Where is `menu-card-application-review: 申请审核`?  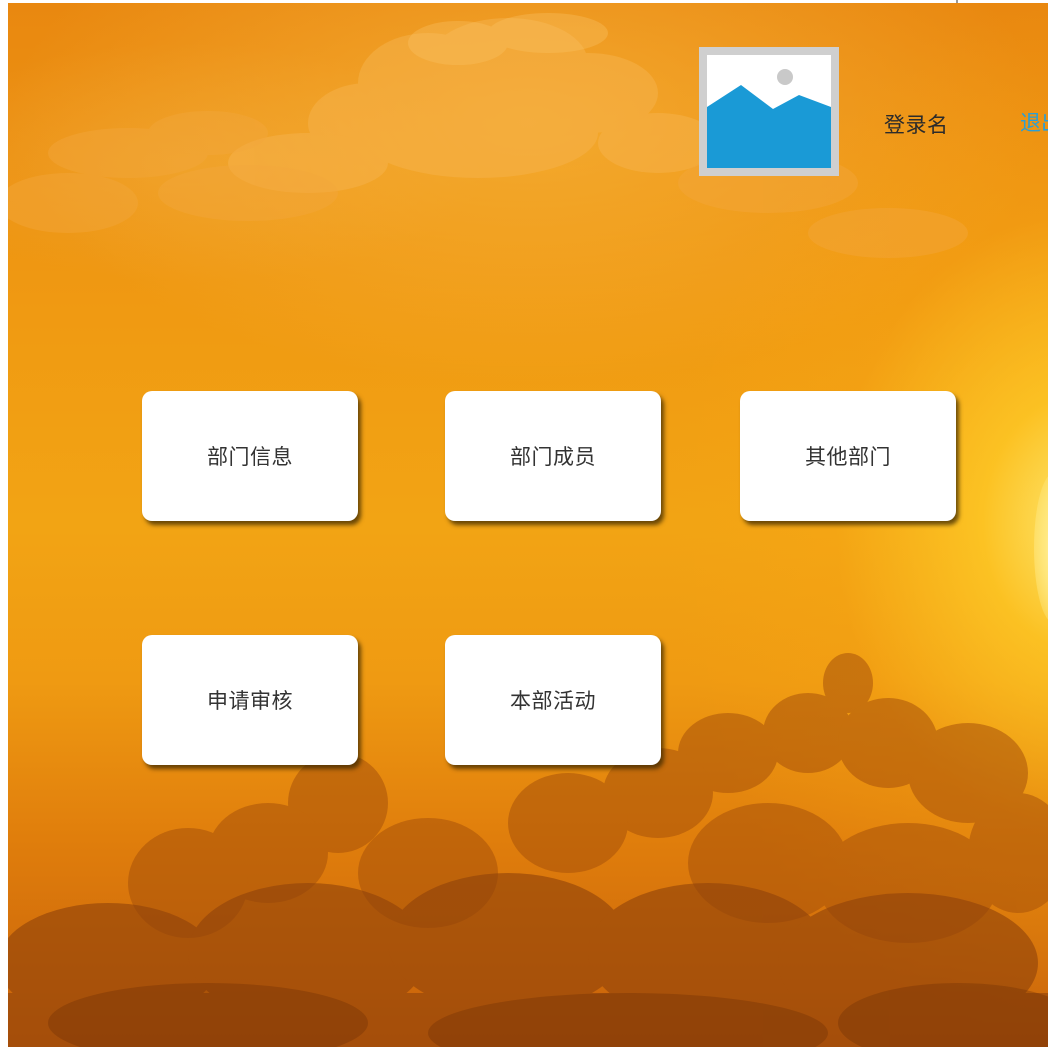
menu-card-application-review: 申请审核 is located at coordinates (250, 700).